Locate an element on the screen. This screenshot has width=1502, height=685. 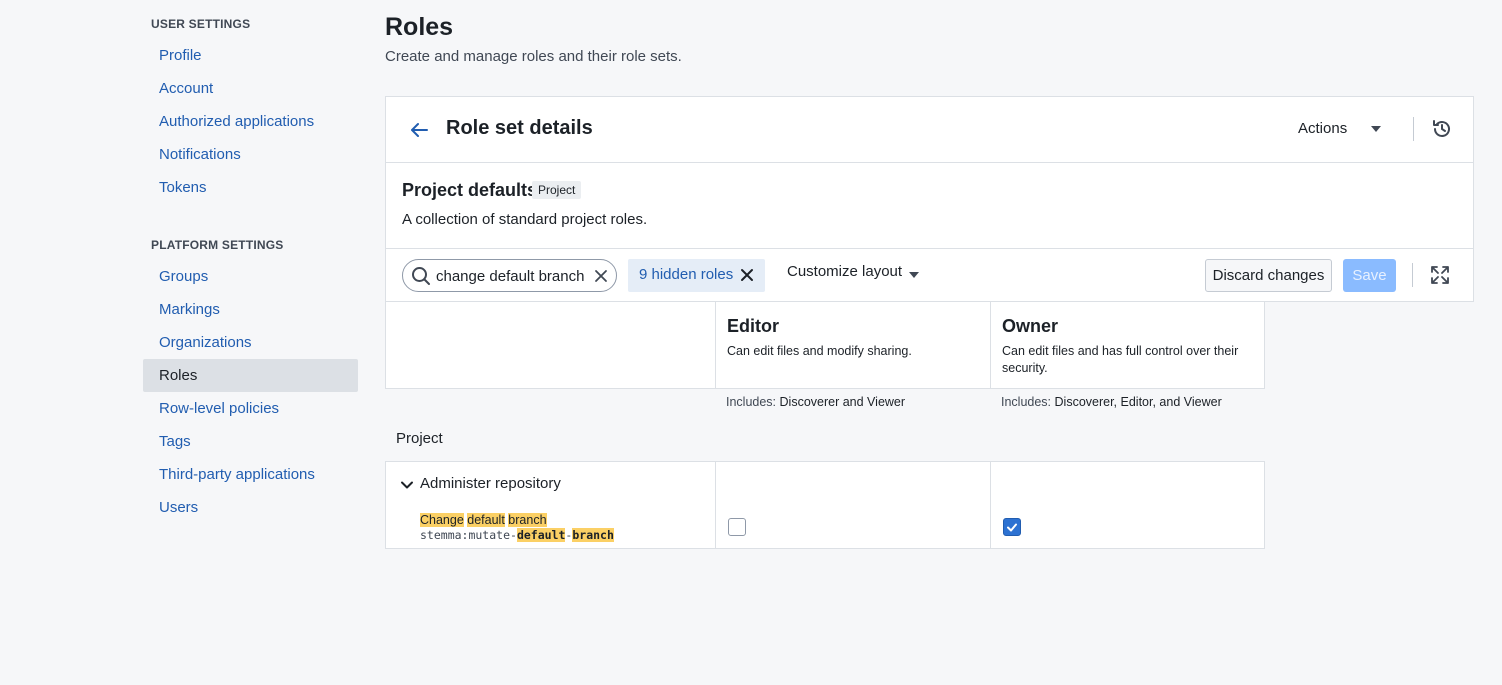
role-editor-description: Can edit files and modify sharing. is located at coordinates (819, 351).